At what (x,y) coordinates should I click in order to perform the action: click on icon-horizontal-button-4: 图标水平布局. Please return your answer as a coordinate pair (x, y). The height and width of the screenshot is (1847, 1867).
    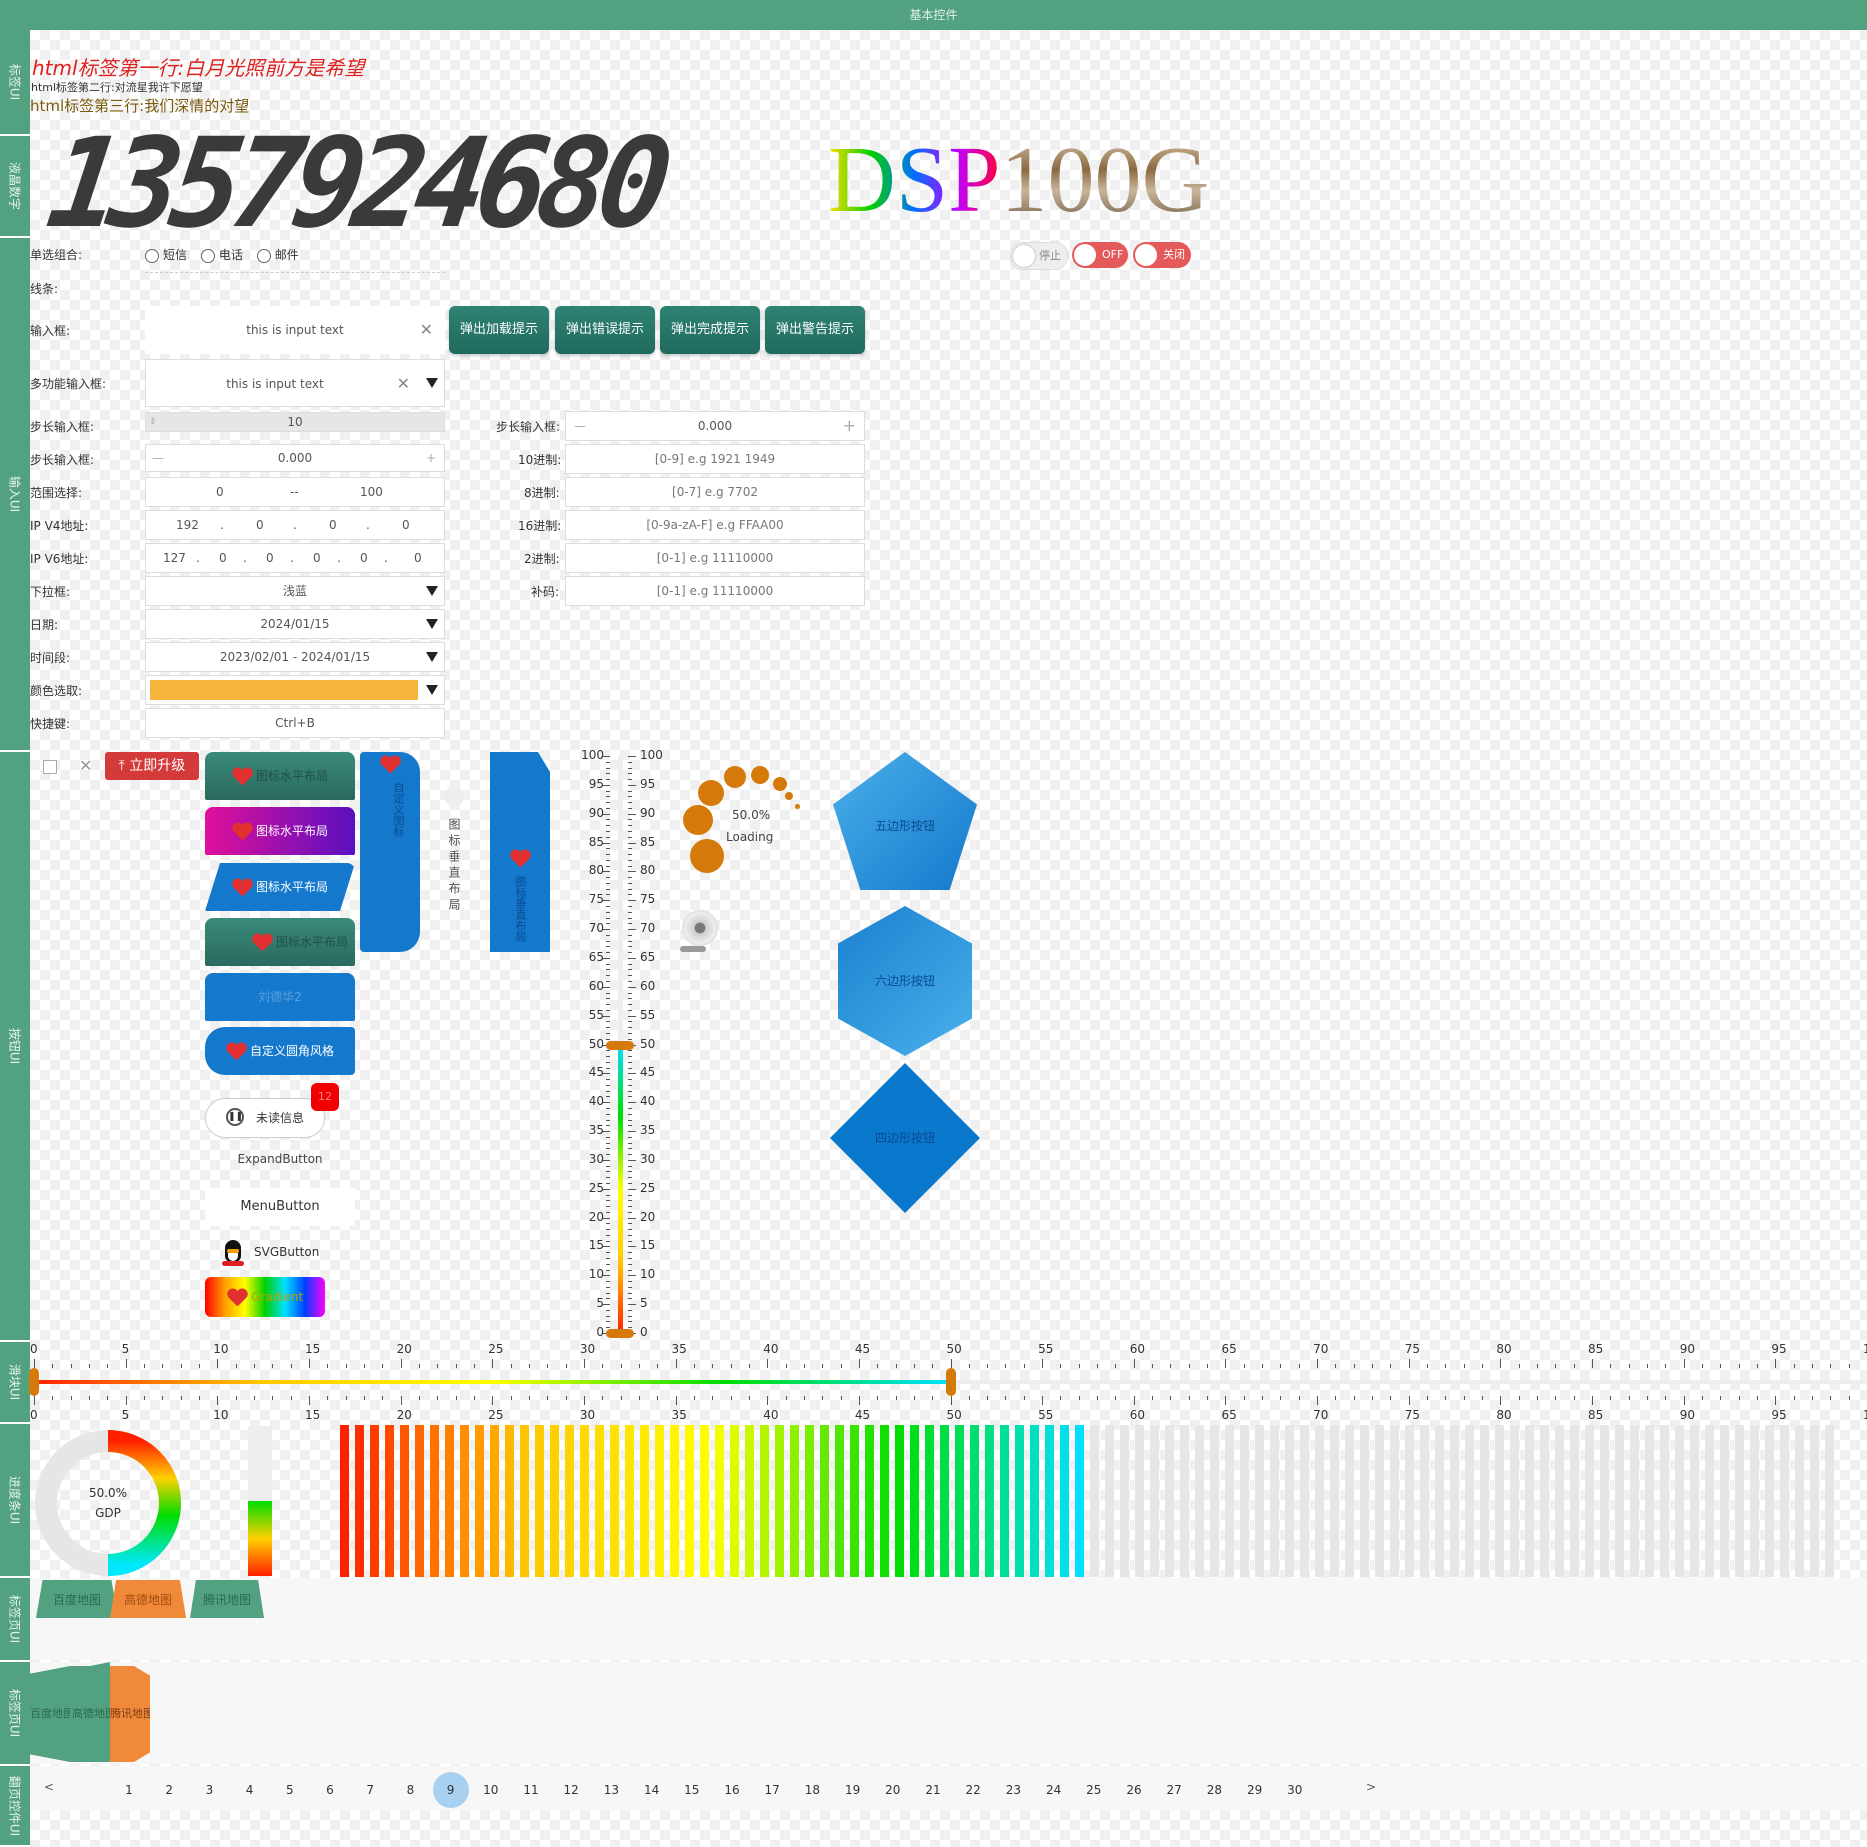
    Looking at the image, I should click on (280, 942).